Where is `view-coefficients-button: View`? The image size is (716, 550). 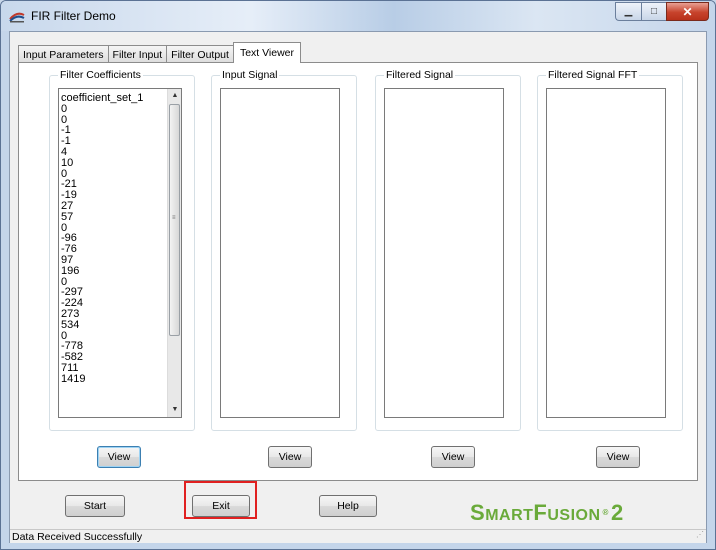
view-coefficients-button: View is located at coordinates (119, 457).